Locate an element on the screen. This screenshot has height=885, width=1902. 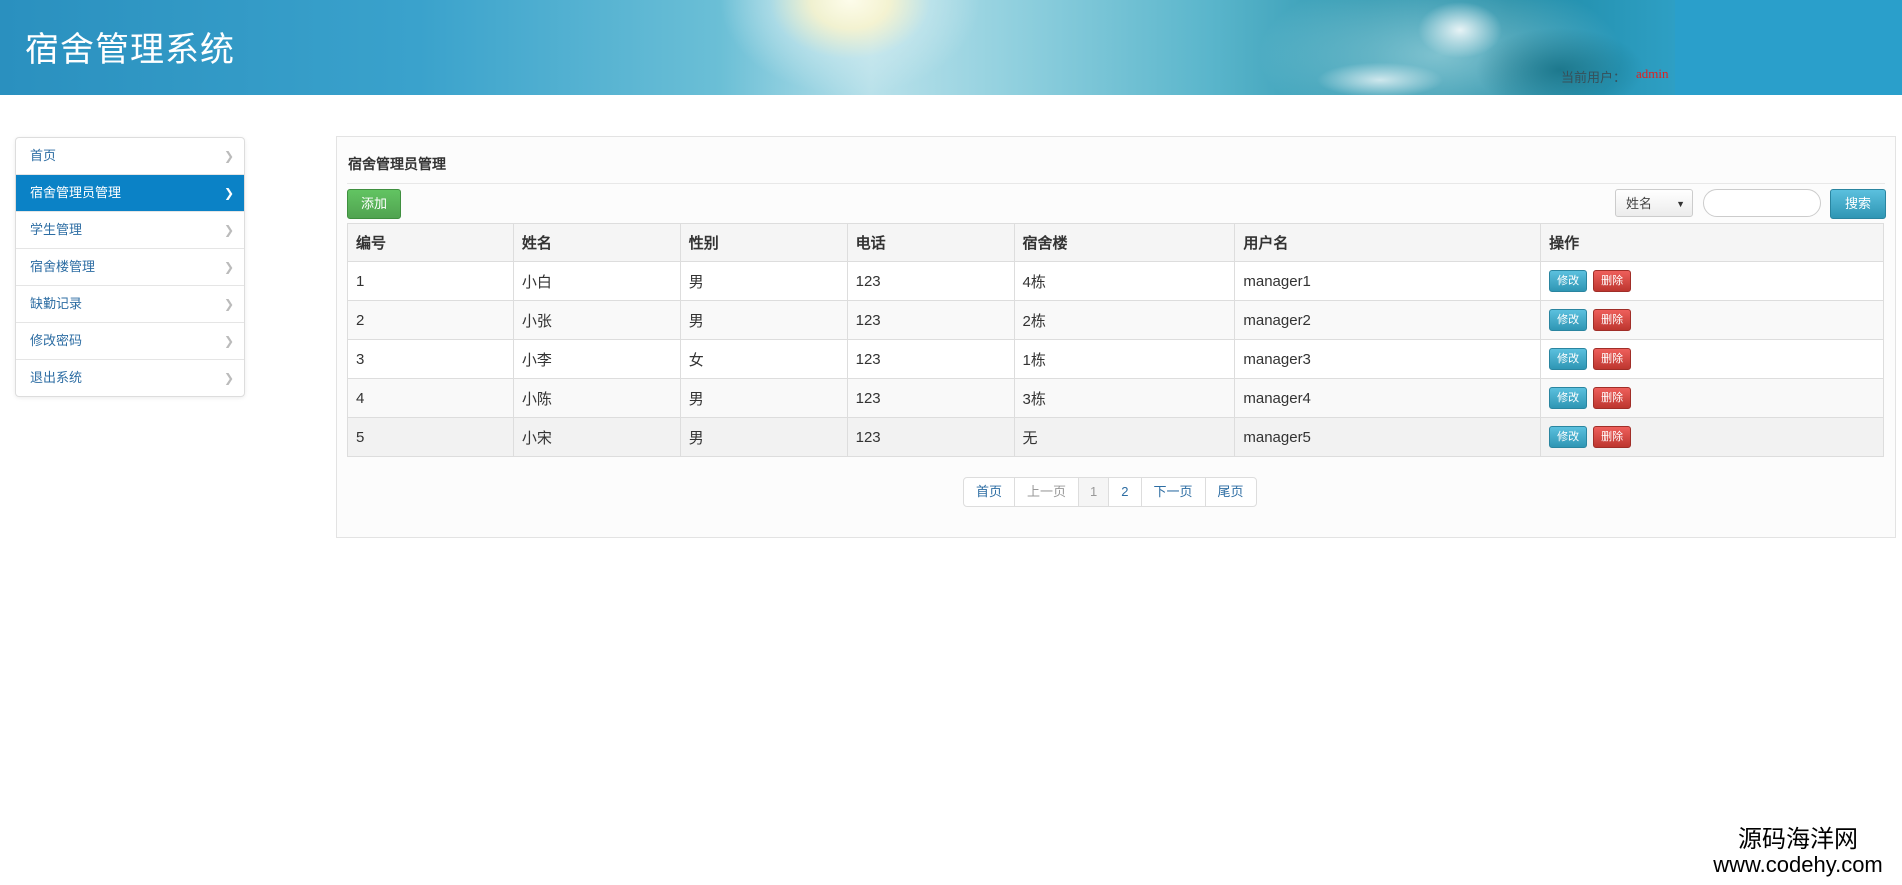
cell-building: 无 is located at coordinates (1124, 437).